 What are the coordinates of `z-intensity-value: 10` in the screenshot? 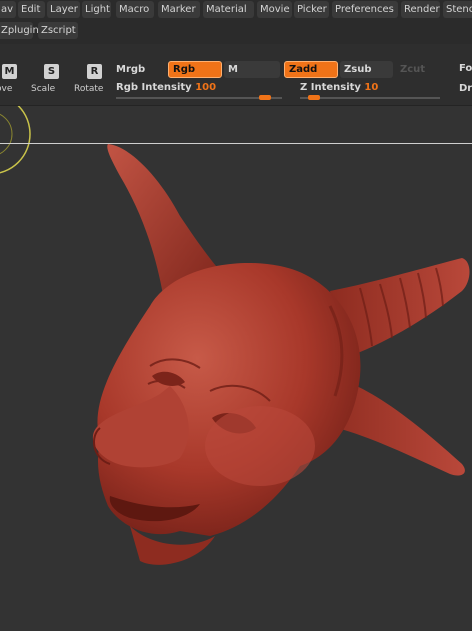 It's located at (371, 87).